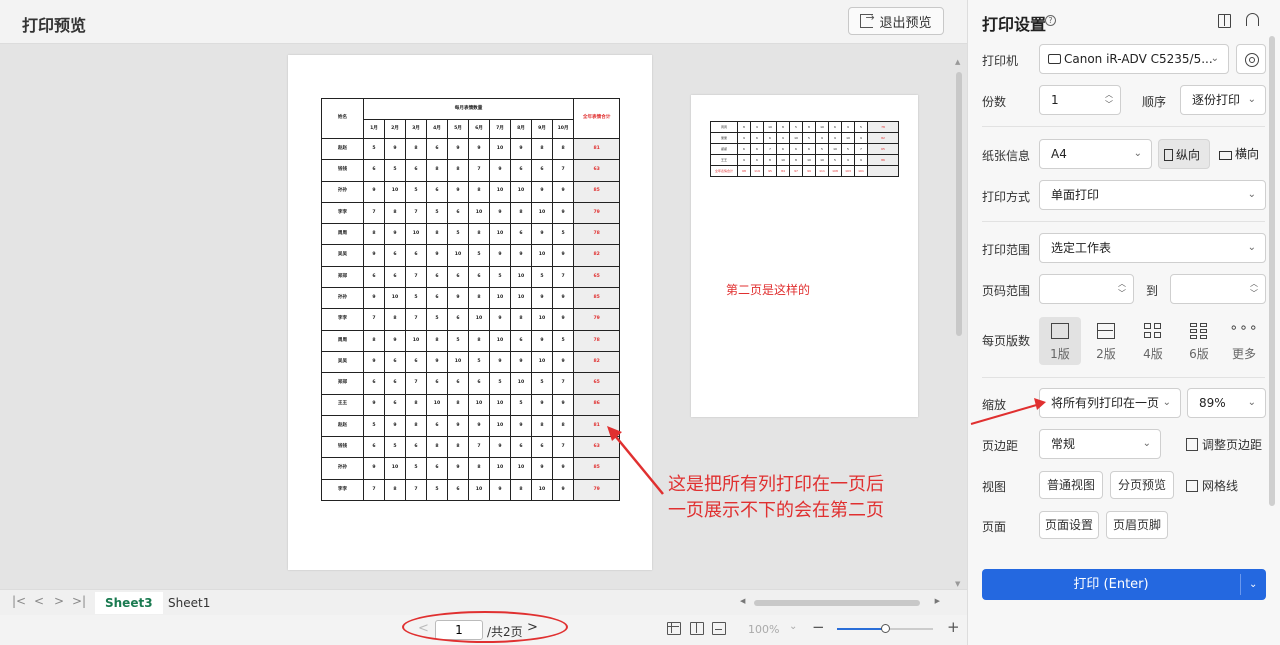 The height and width of the screenshot is (645, 1280). What do you see at coordinates (1152, 248) in the screenshot?
I see `print-range-select: 选定工作表 ⌄` at bounding box center [1152, 248].